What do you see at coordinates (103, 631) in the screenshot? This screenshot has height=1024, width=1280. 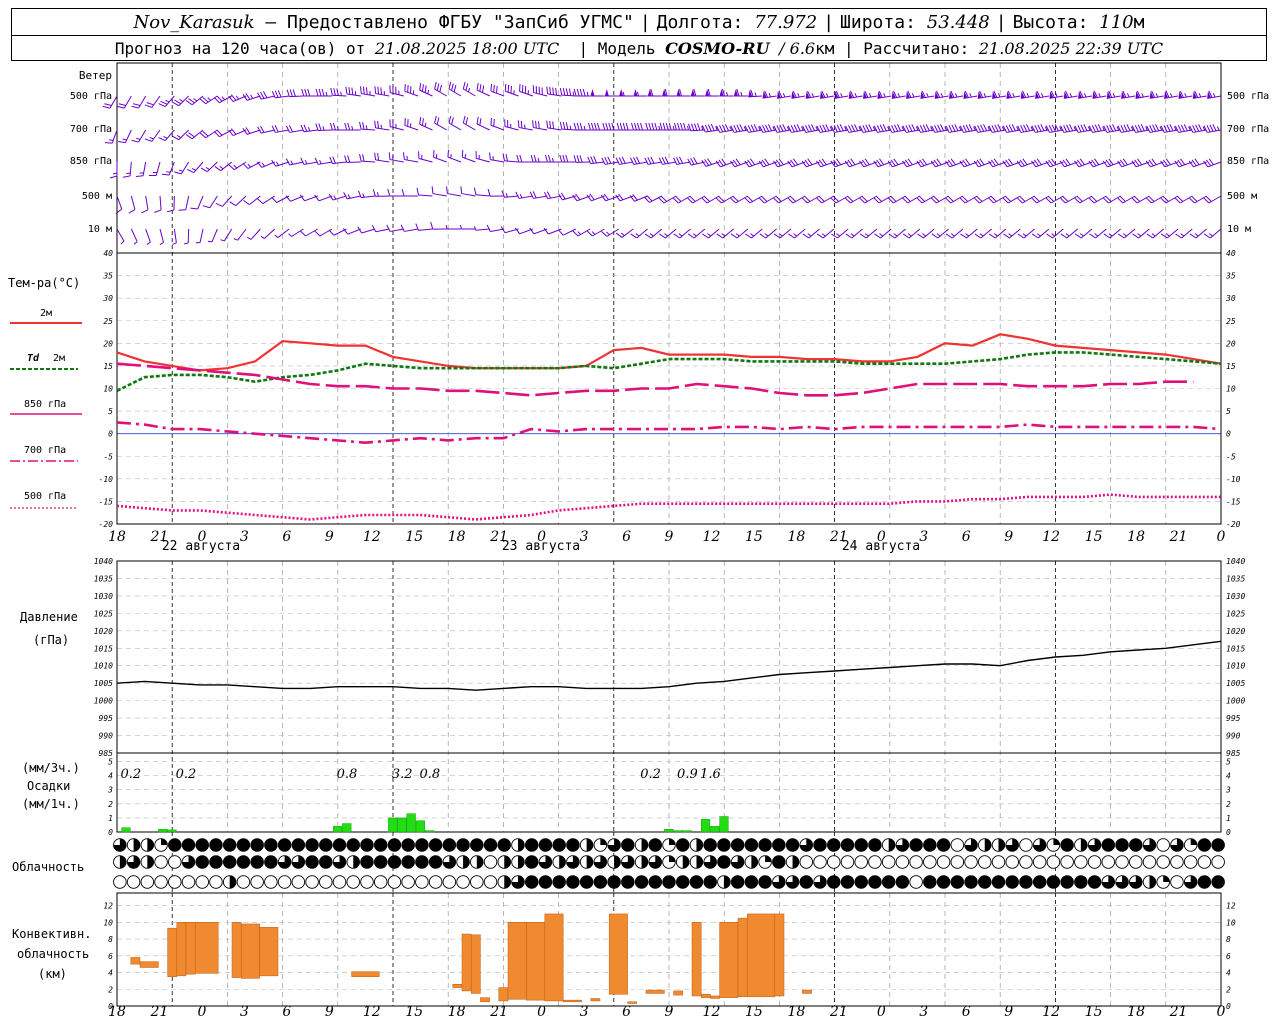 I see `y-tick-label: 1020` at bounding box center [103, 631].